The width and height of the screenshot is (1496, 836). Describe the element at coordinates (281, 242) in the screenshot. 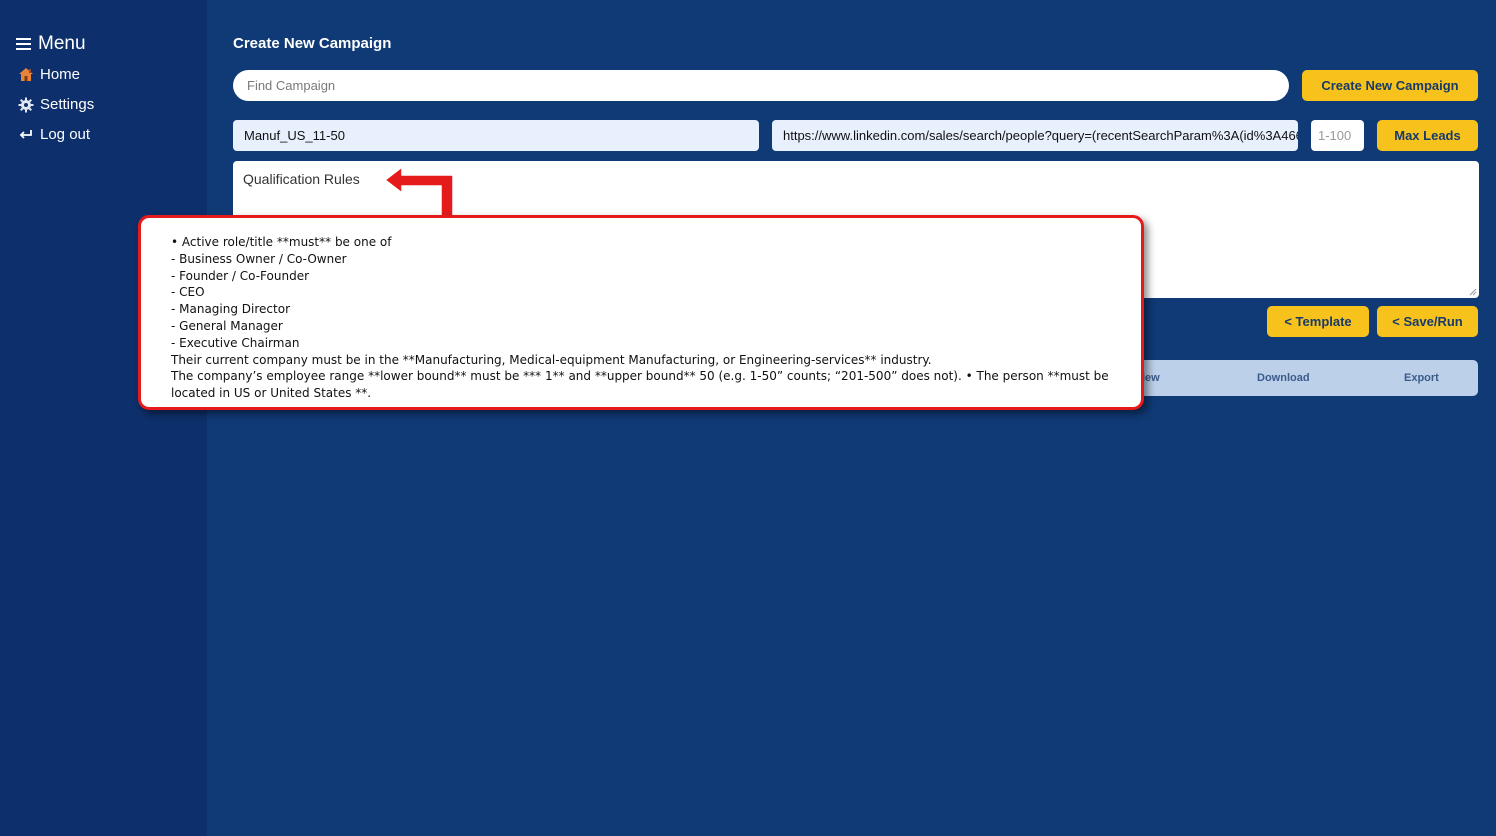

I see `rule-line: • Active role/title **must** be one of` at that location.